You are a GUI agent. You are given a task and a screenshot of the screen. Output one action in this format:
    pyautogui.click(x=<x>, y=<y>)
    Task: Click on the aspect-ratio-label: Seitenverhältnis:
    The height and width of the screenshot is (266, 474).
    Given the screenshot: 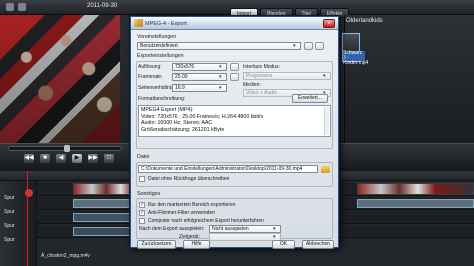 What is the action you would take?
    pyautogui.click(x=156, y=88)
    